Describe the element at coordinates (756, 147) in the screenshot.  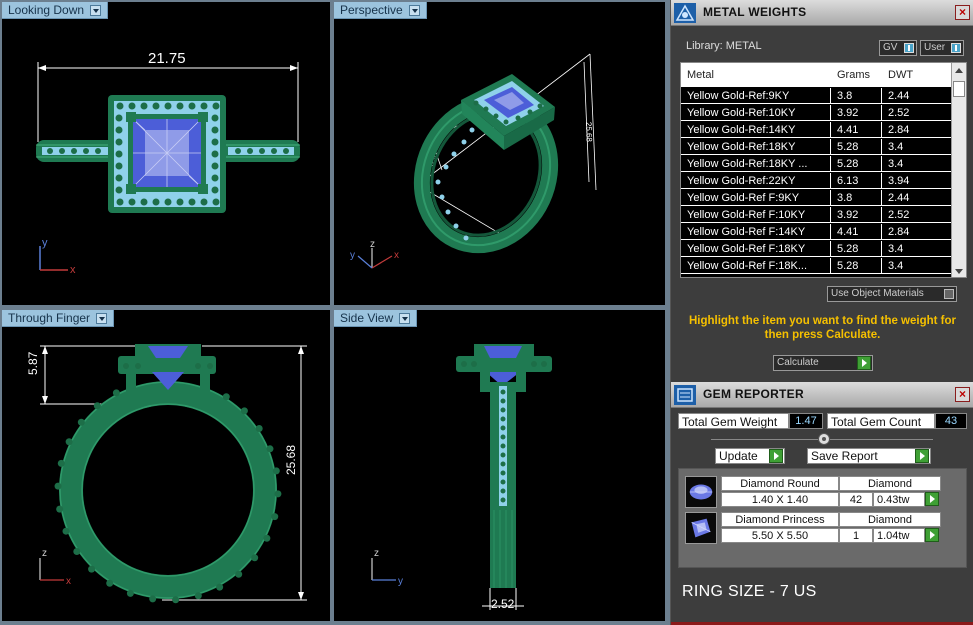
I see `cell-metal: Yellow Gold-Ref:18KY` at that location.